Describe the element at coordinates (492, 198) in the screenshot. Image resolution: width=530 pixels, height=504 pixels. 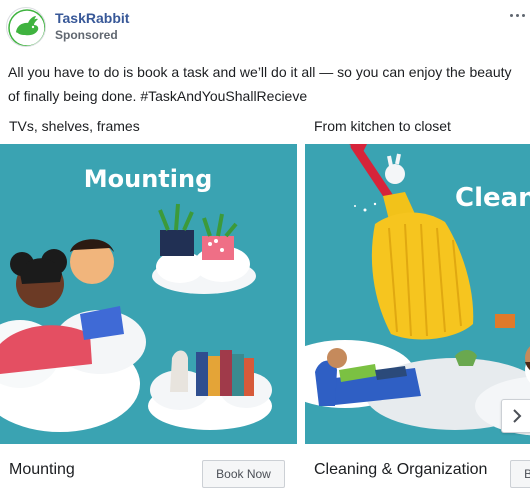
I see `image-headline-text: Clean` at that location.